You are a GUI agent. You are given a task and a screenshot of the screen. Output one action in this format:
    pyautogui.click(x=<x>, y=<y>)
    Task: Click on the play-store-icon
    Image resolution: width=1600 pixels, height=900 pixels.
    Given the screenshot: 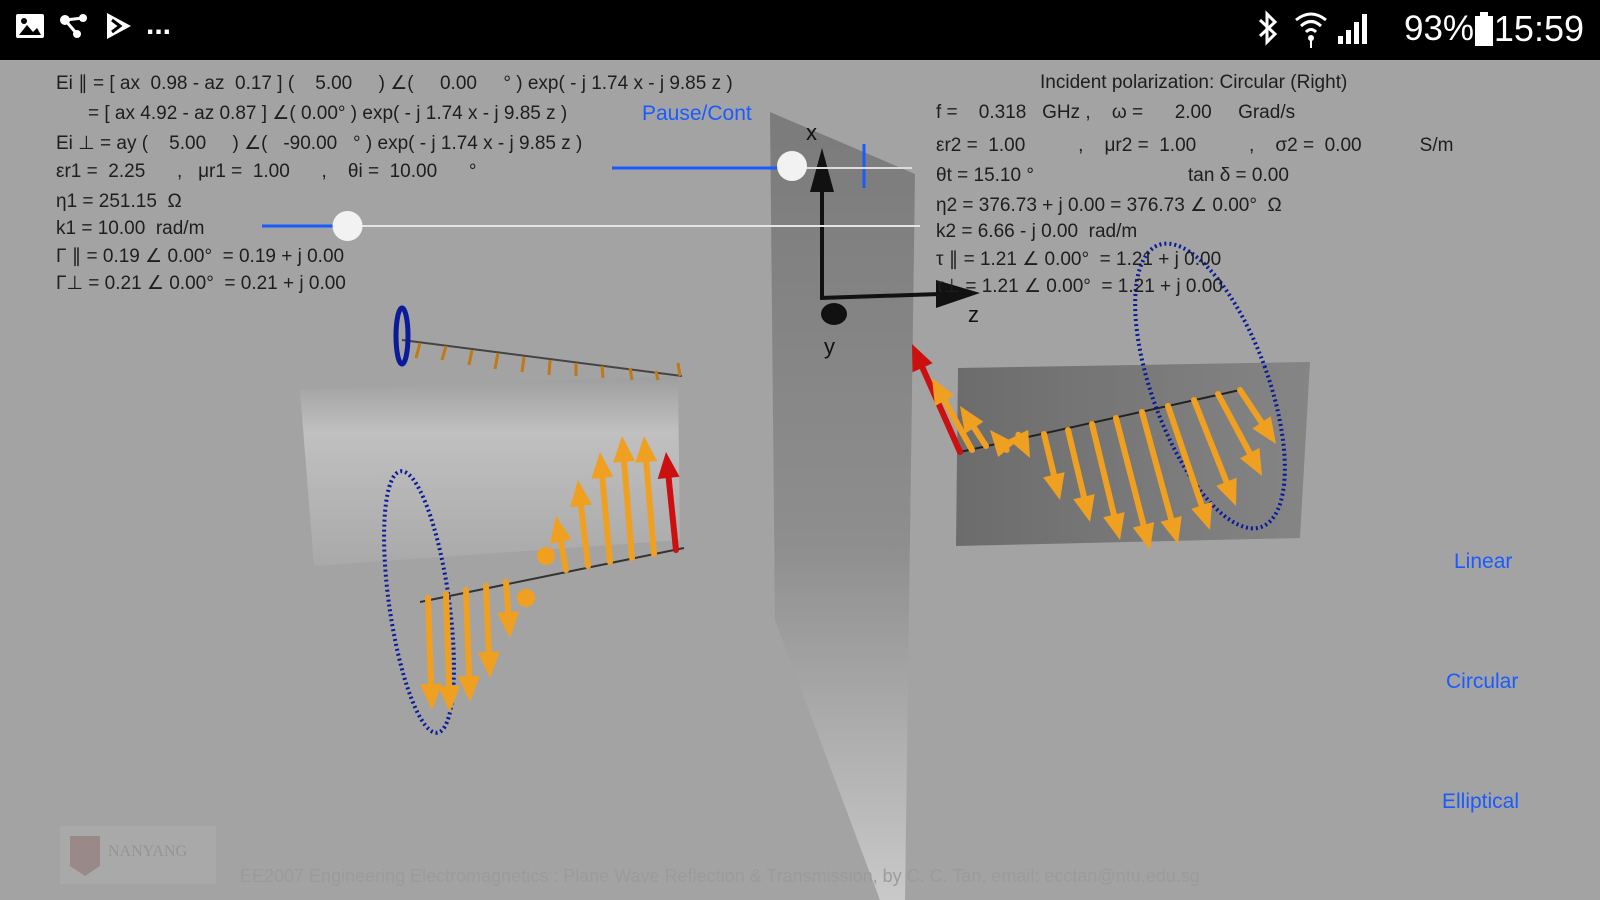 What is the action you would take?
    pyautogui.click(x=119, y=26)
    